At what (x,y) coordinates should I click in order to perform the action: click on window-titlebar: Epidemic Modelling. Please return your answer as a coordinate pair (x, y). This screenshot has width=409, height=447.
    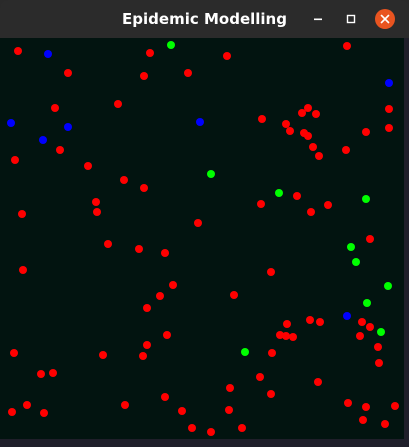
    Looking at the image, I should click on (204, 19).